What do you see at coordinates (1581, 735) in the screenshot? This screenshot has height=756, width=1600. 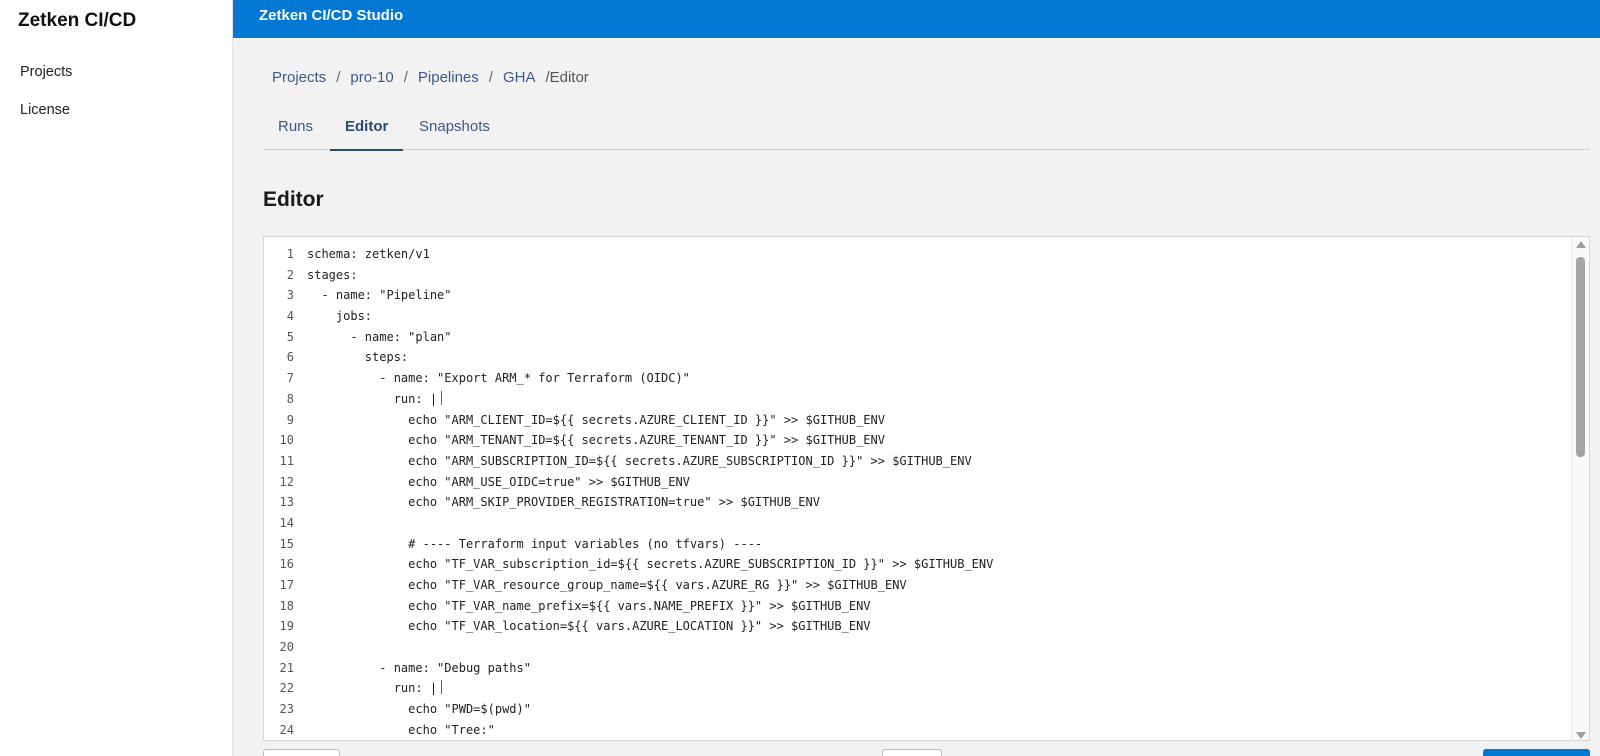 I see `scroll-down-arrow-icon` at bounding box center [1581, 735].